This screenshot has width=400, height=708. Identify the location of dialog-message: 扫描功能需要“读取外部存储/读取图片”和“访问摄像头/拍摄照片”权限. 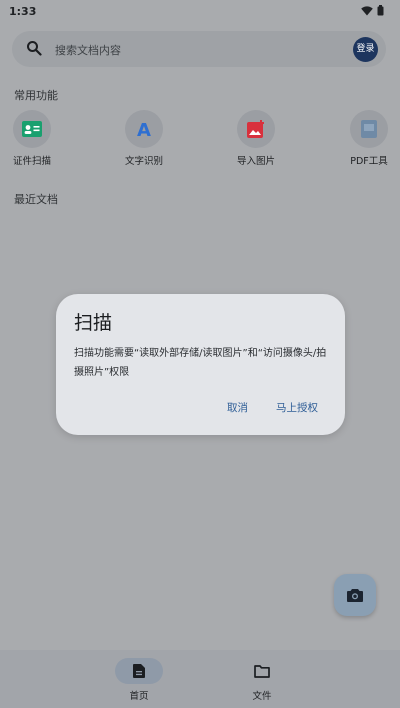
(200, 363).